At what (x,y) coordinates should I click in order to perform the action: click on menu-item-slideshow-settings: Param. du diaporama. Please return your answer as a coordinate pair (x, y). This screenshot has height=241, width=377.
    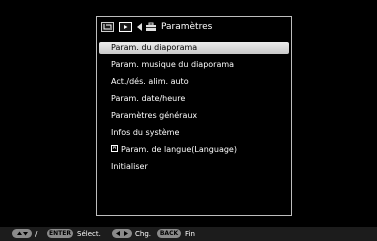
    Looking at the image, I should click on (194, 48).